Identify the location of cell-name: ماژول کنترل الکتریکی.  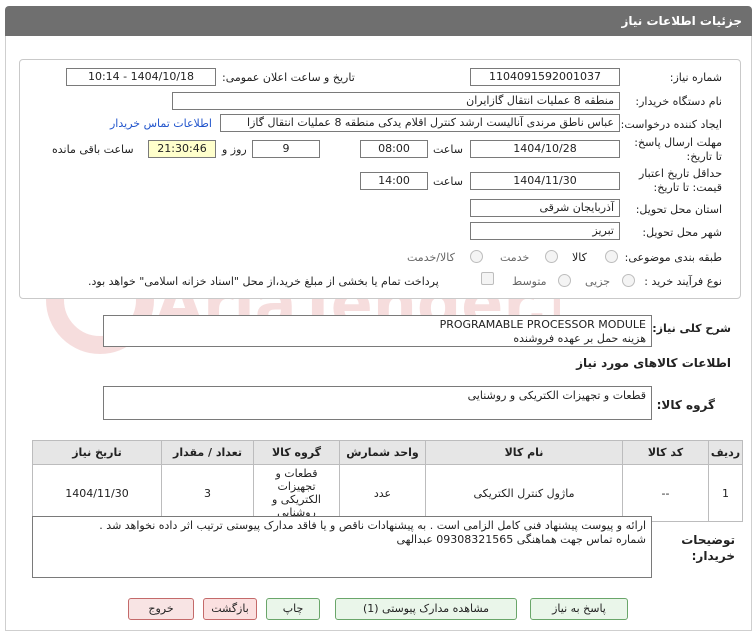
(524, 493).